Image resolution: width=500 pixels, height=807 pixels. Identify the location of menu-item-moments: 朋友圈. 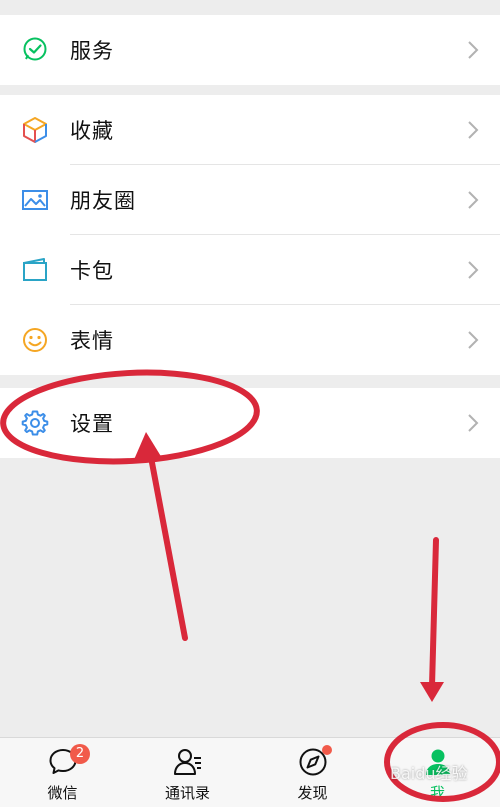
(250, 200).